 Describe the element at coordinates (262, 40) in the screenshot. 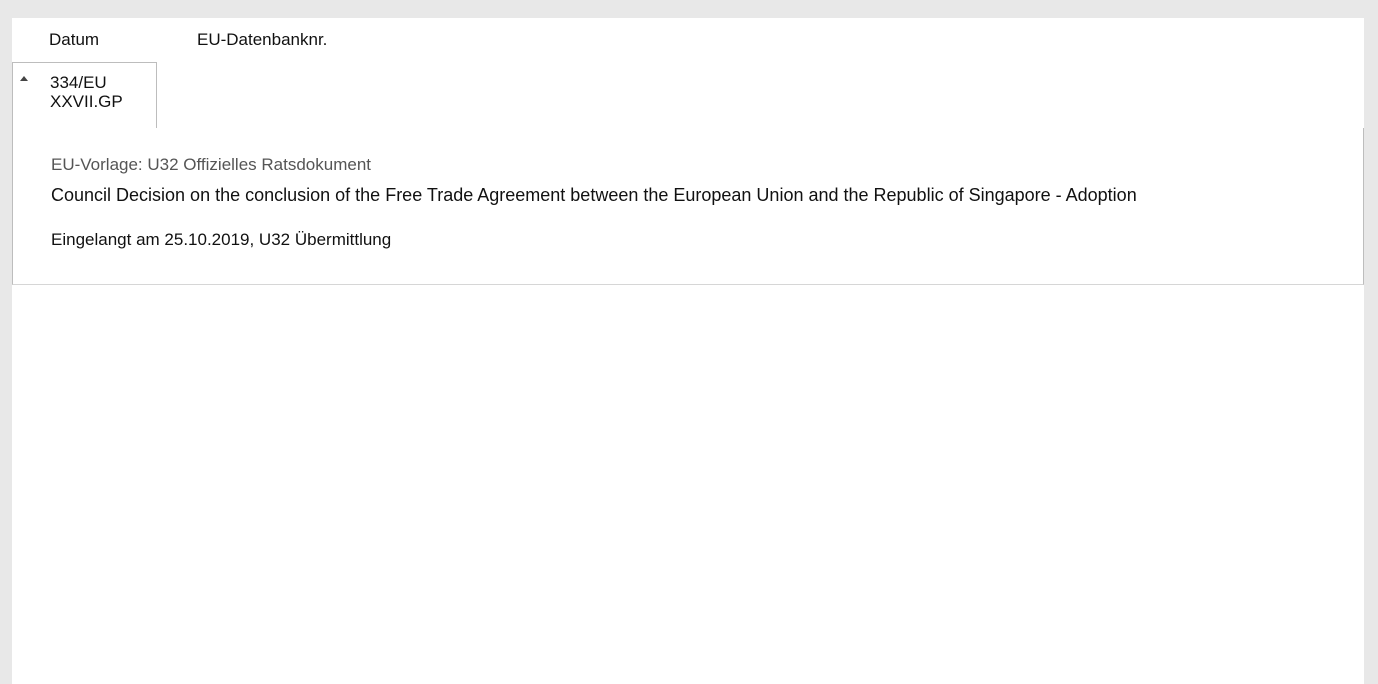

I see `column-header-eu-number: EU-Datenbanknr.` at that location.